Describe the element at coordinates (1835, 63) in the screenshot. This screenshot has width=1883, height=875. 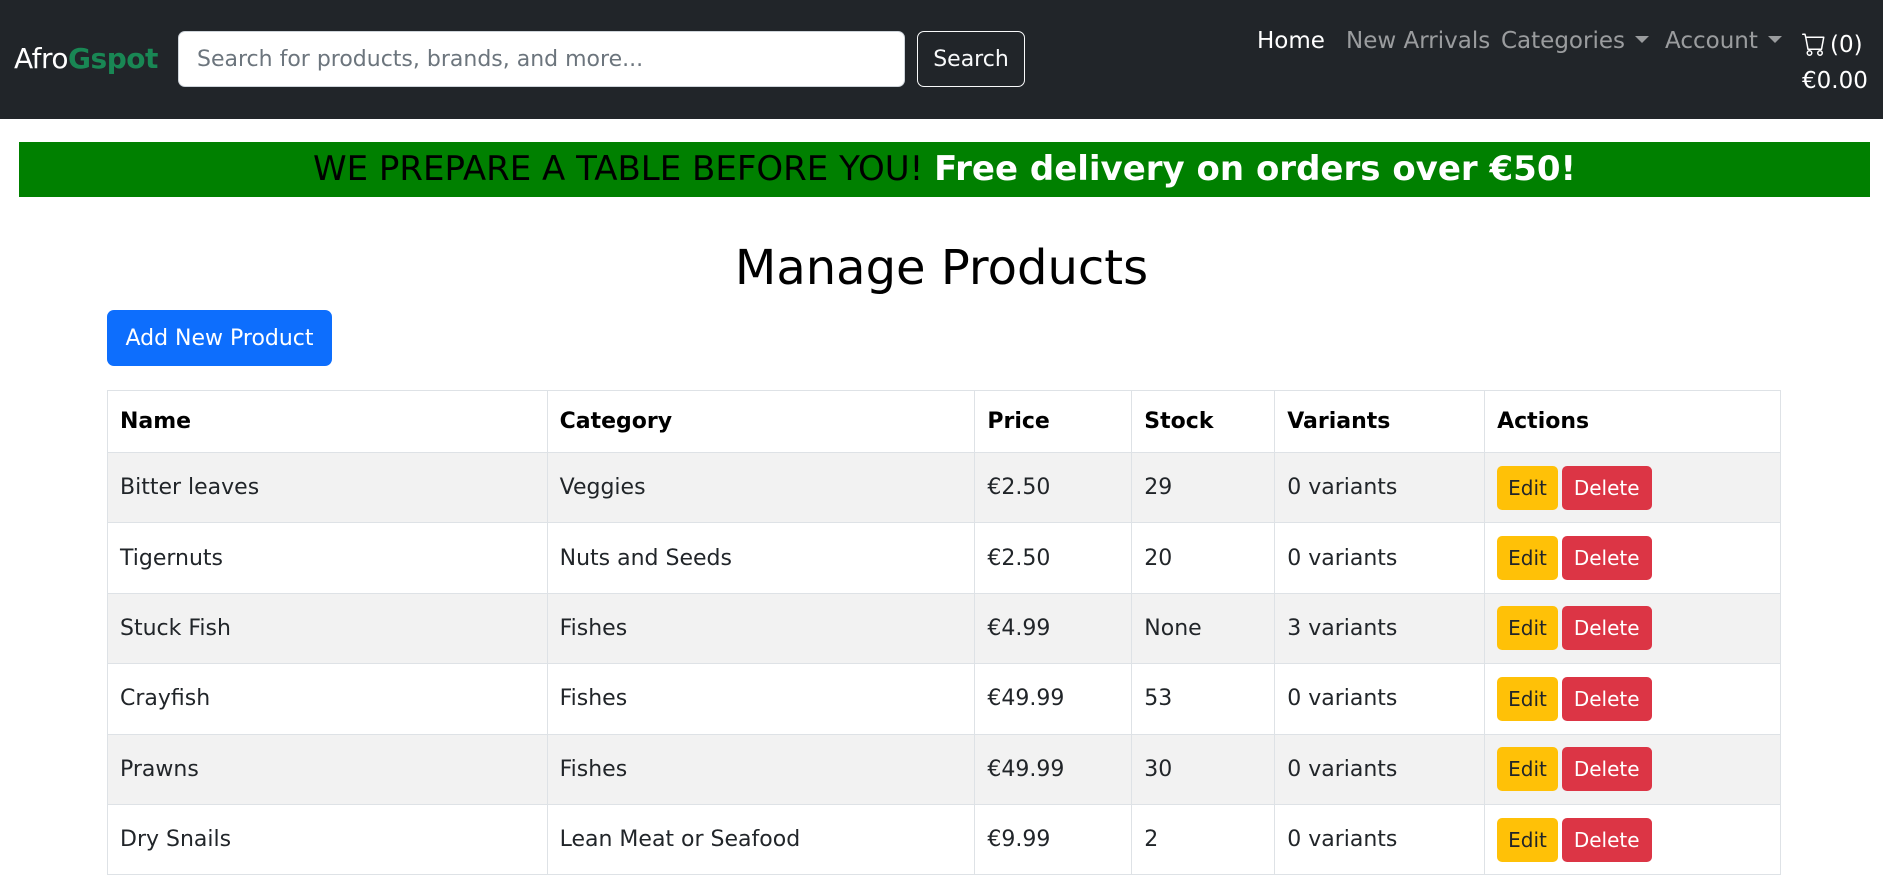
I see `cart-link: (0) €0.00` at that location.